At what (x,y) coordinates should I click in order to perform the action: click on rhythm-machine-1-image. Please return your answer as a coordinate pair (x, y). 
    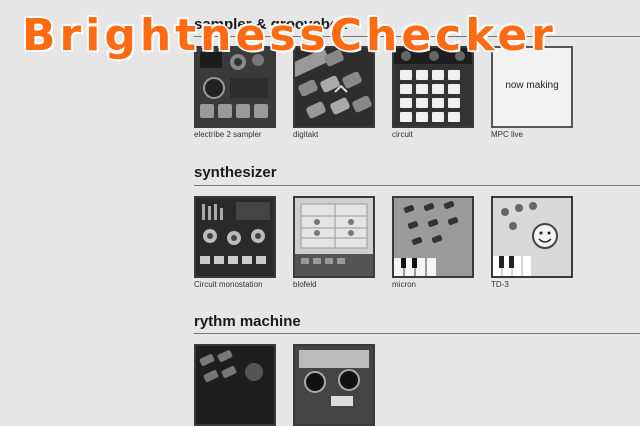
    Looking at the image, I should click on (235, 385).